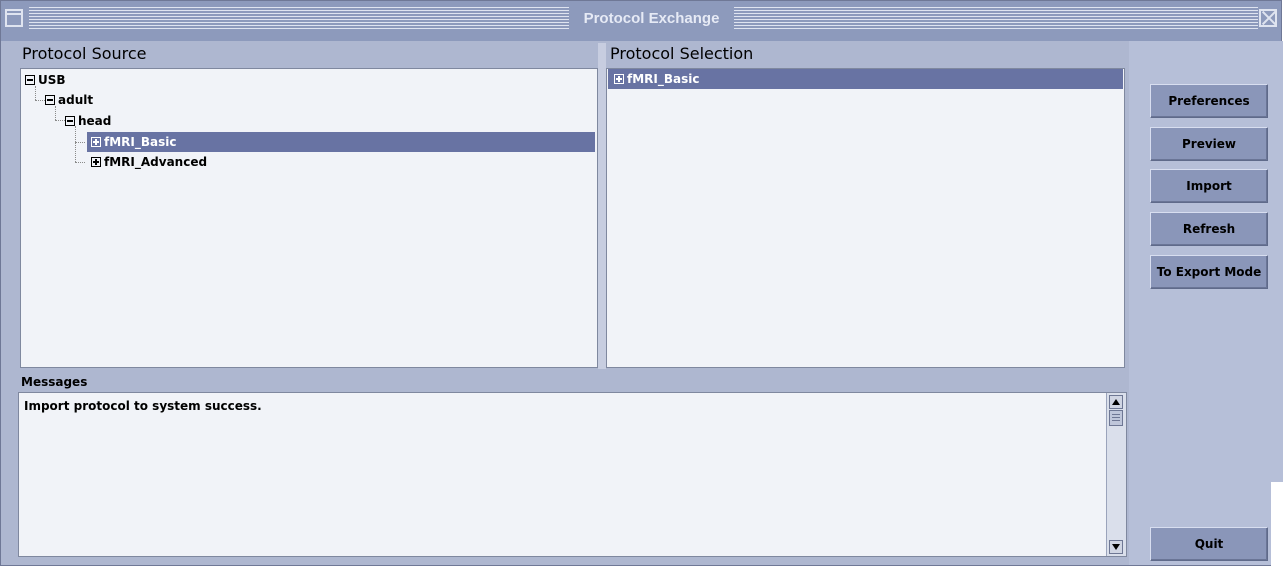 The height and width of the screenshot is (568, 1288). I want to click on import-button: Import, so click(1209, 186).